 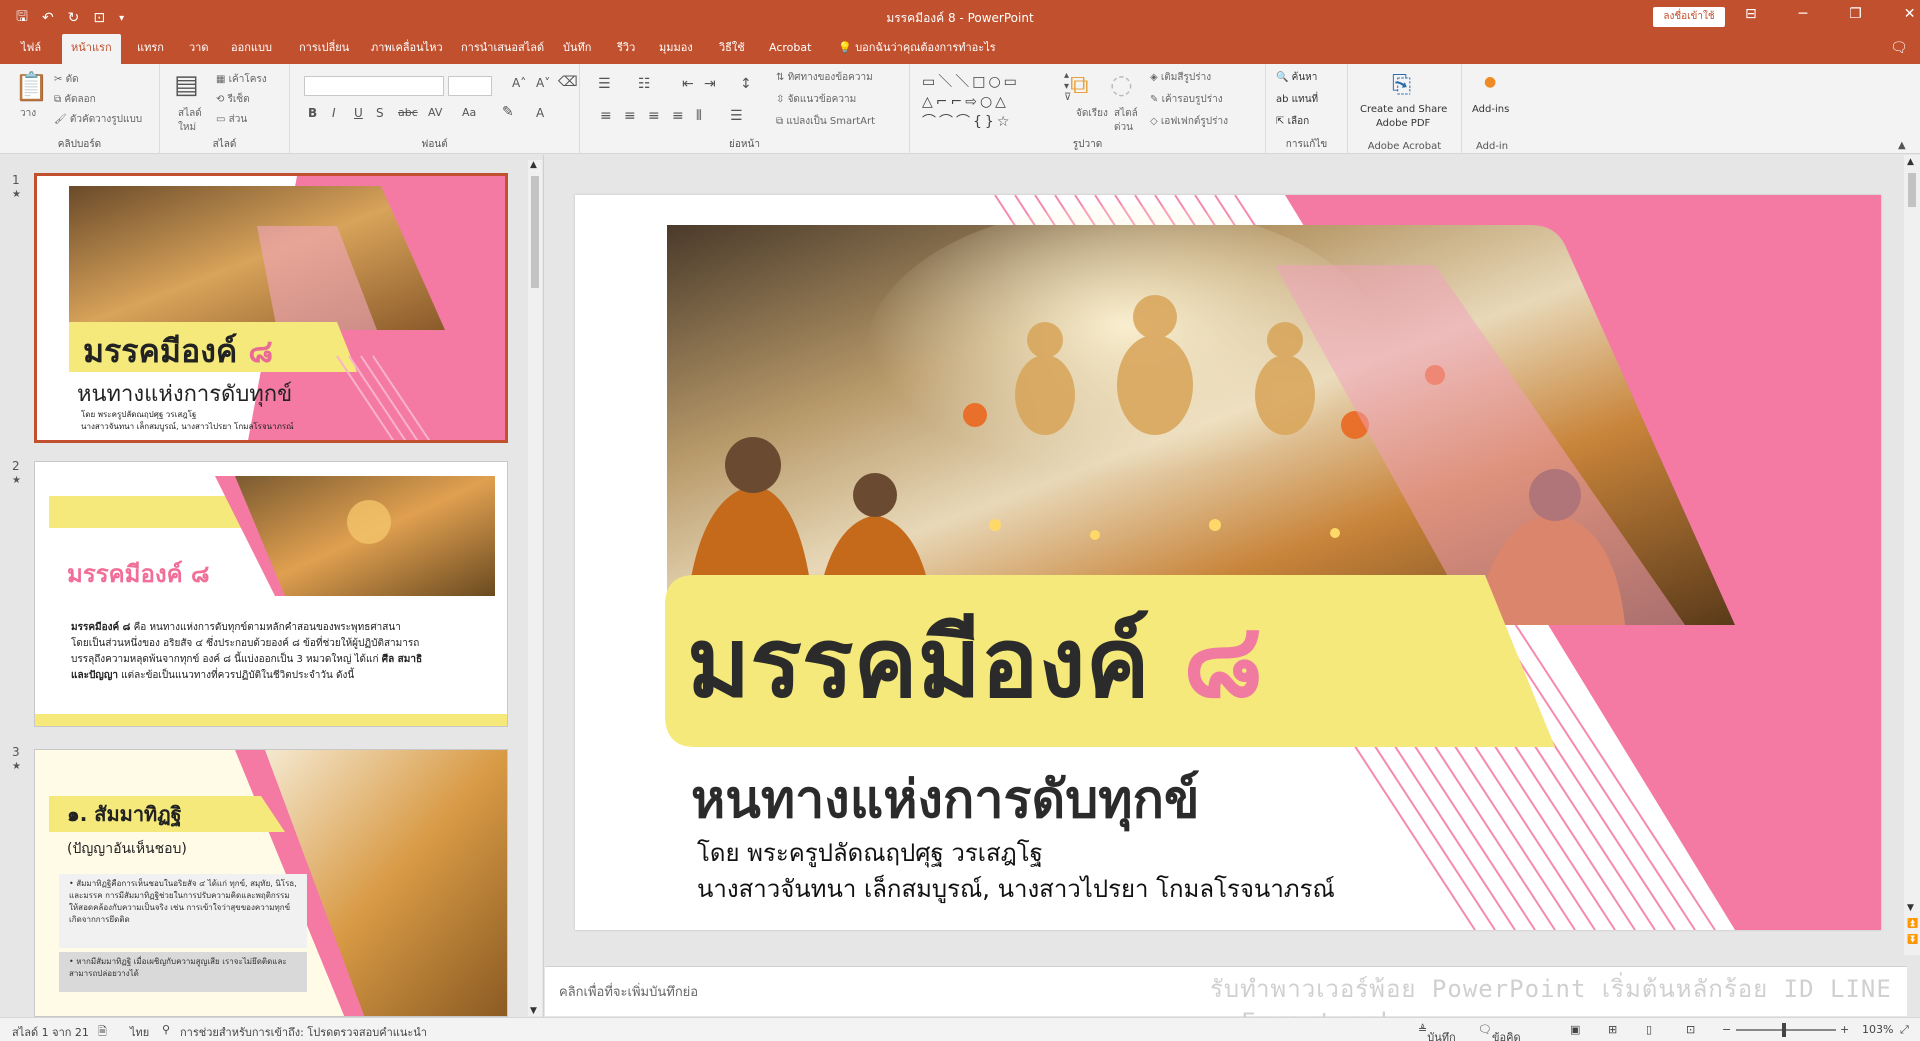 What do you see at coordinates (1499, 1032) in the screenshot?
I see `comments-toggle-button: 🗨 ข้อคิดเห็น` at bounding box center [1499, 1032].